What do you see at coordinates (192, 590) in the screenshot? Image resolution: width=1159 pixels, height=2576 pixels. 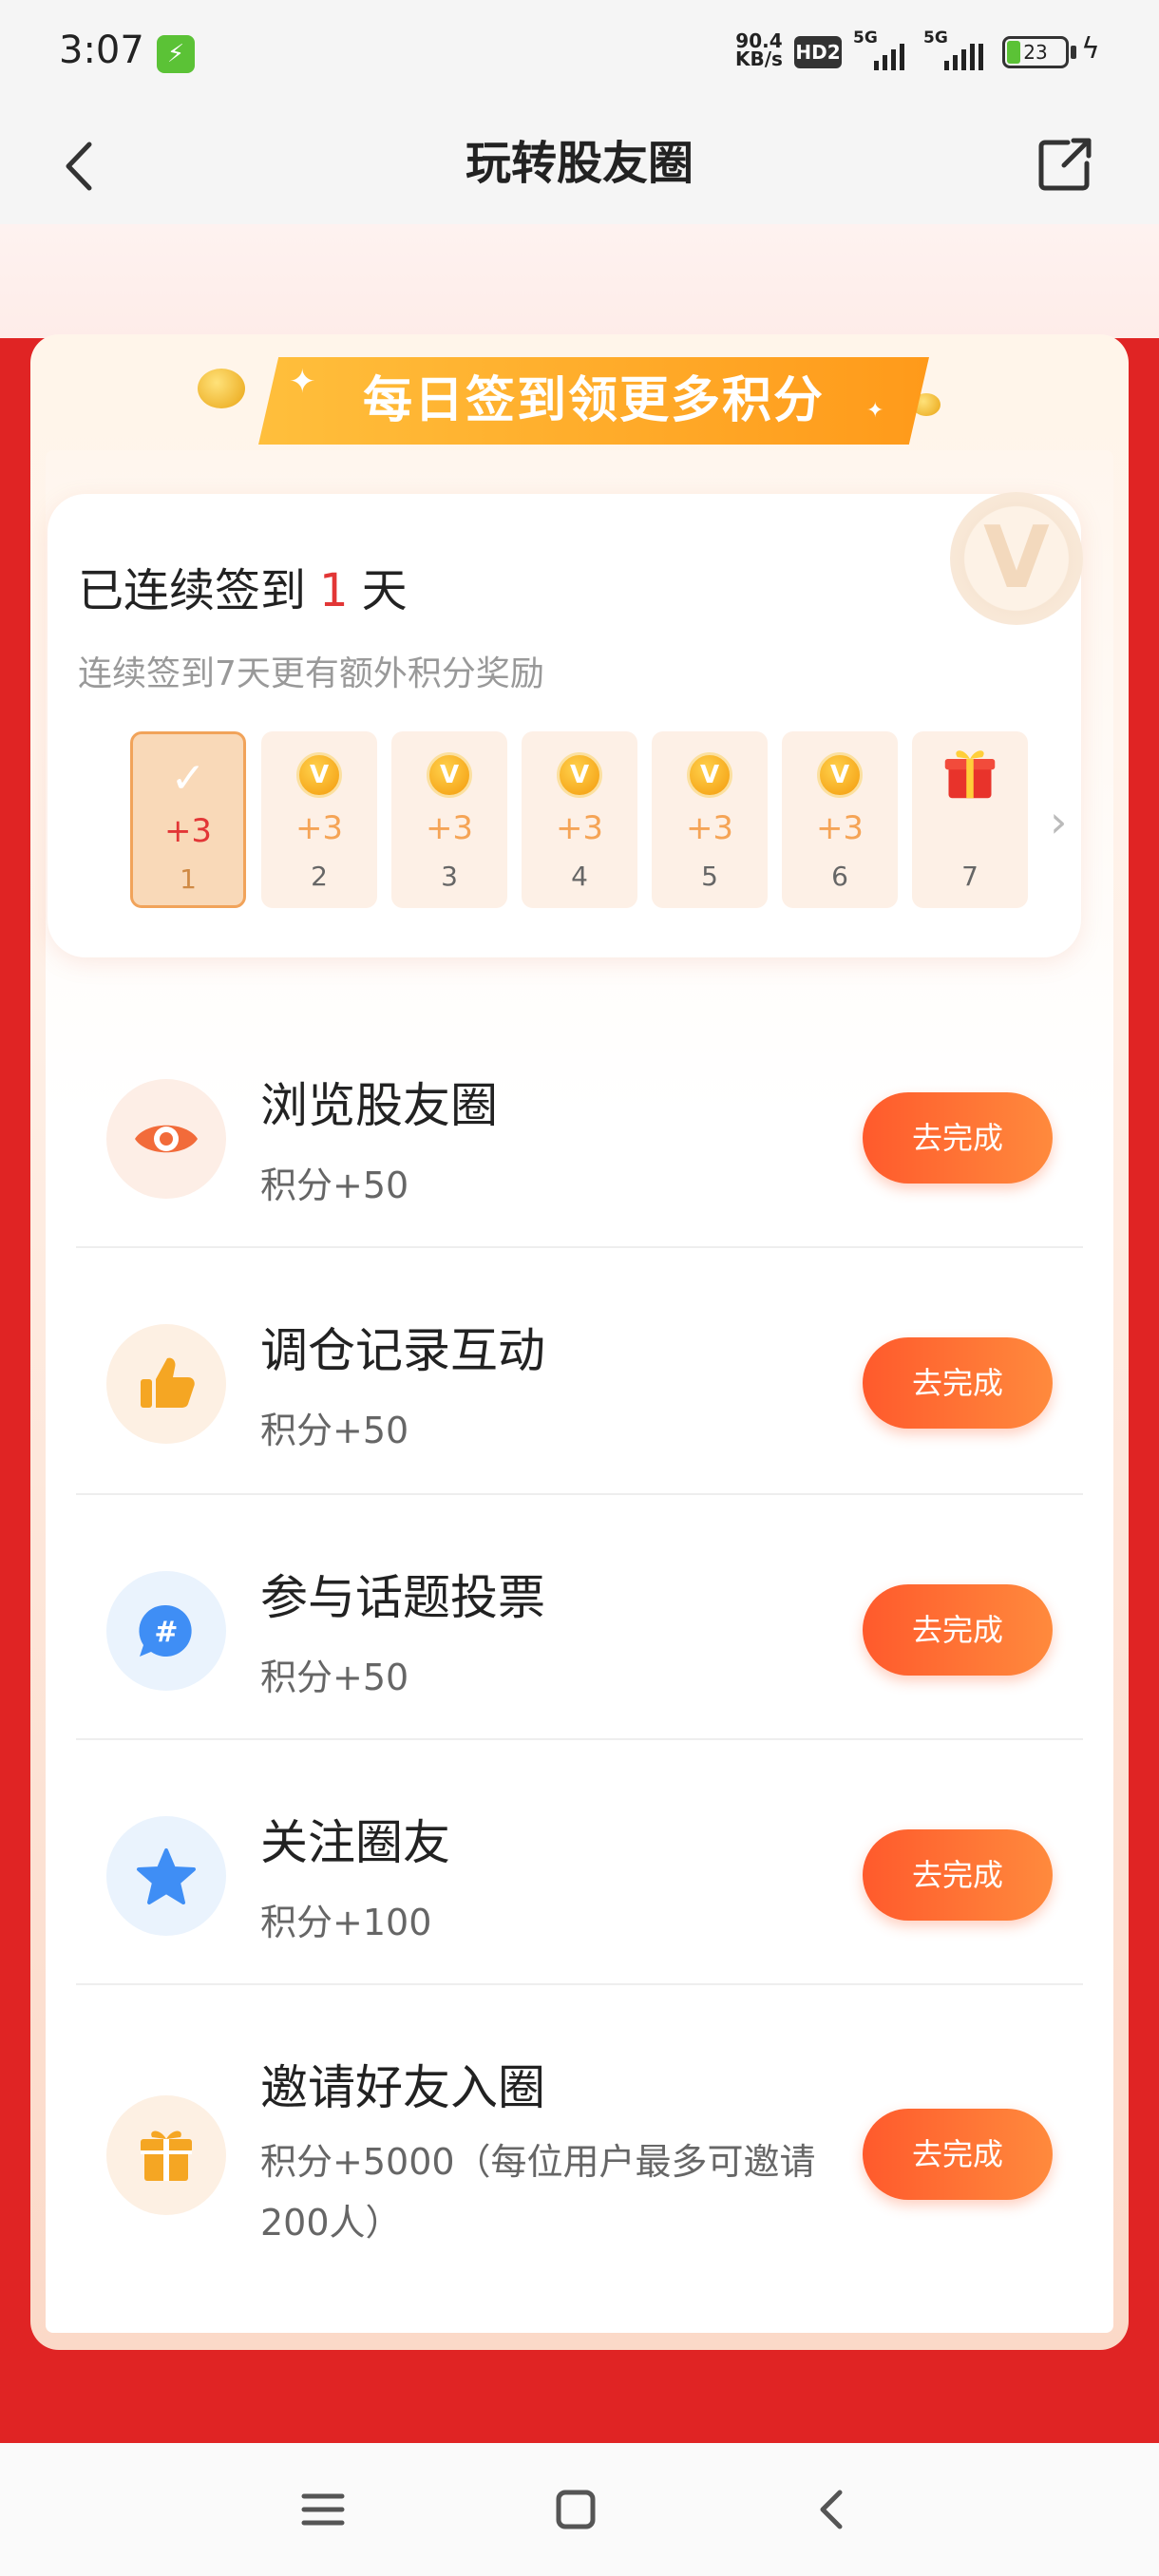 I see `checkin-title-prefix: 已连续签到` at bounding box center [192, 590].